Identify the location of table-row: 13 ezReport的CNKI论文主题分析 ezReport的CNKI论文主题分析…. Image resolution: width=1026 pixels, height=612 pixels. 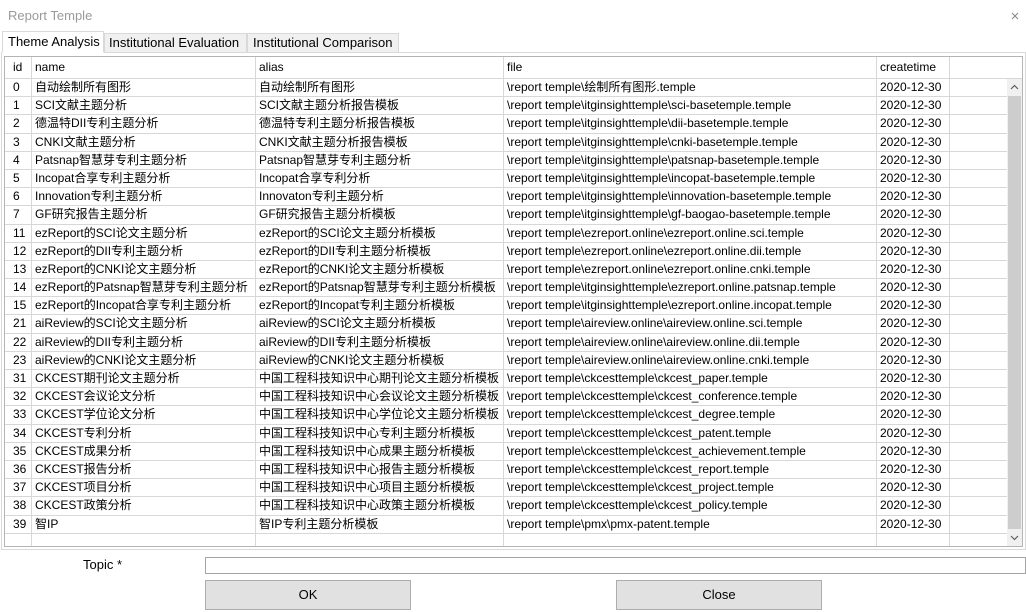
(506, 270).